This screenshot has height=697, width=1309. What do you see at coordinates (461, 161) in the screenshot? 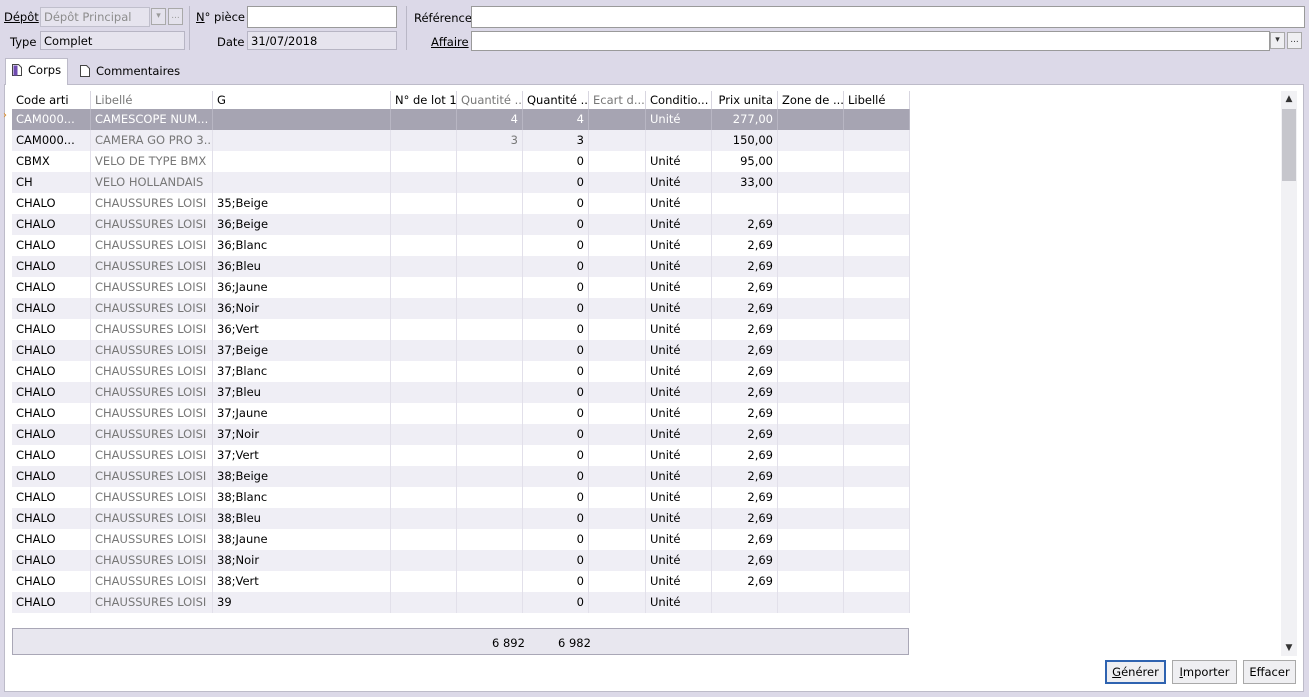
I see `table-row: CBMX VELO DE TYPE BMX 0 Unité 95,00` at bounding box center [461, 161].